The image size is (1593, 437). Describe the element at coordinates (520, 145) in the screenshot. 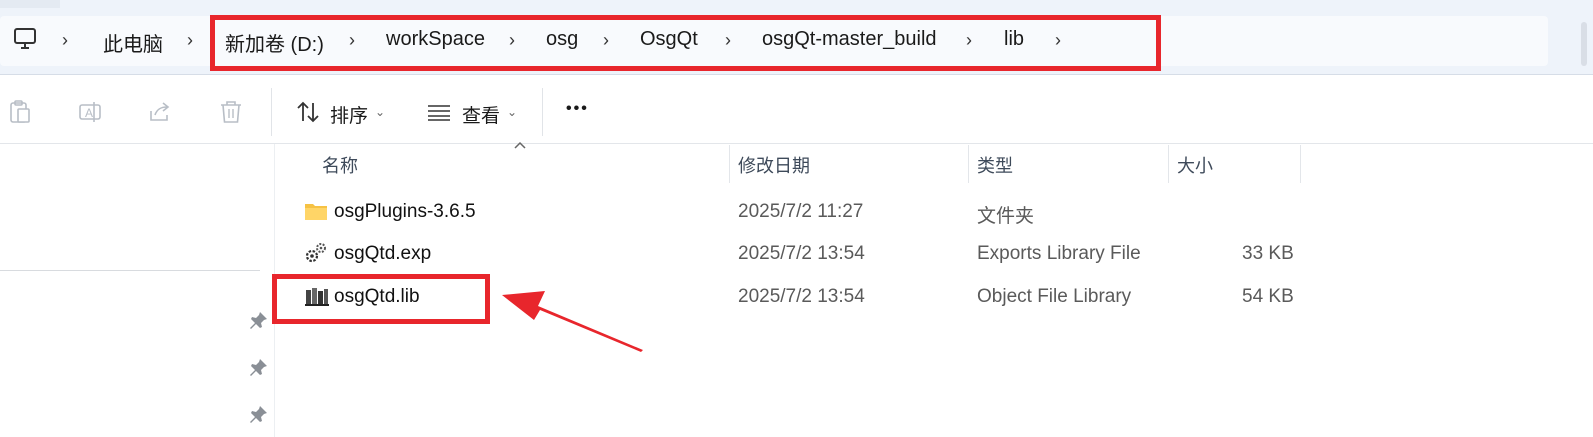

I see `sort-ascending-caret-icon` at that location.